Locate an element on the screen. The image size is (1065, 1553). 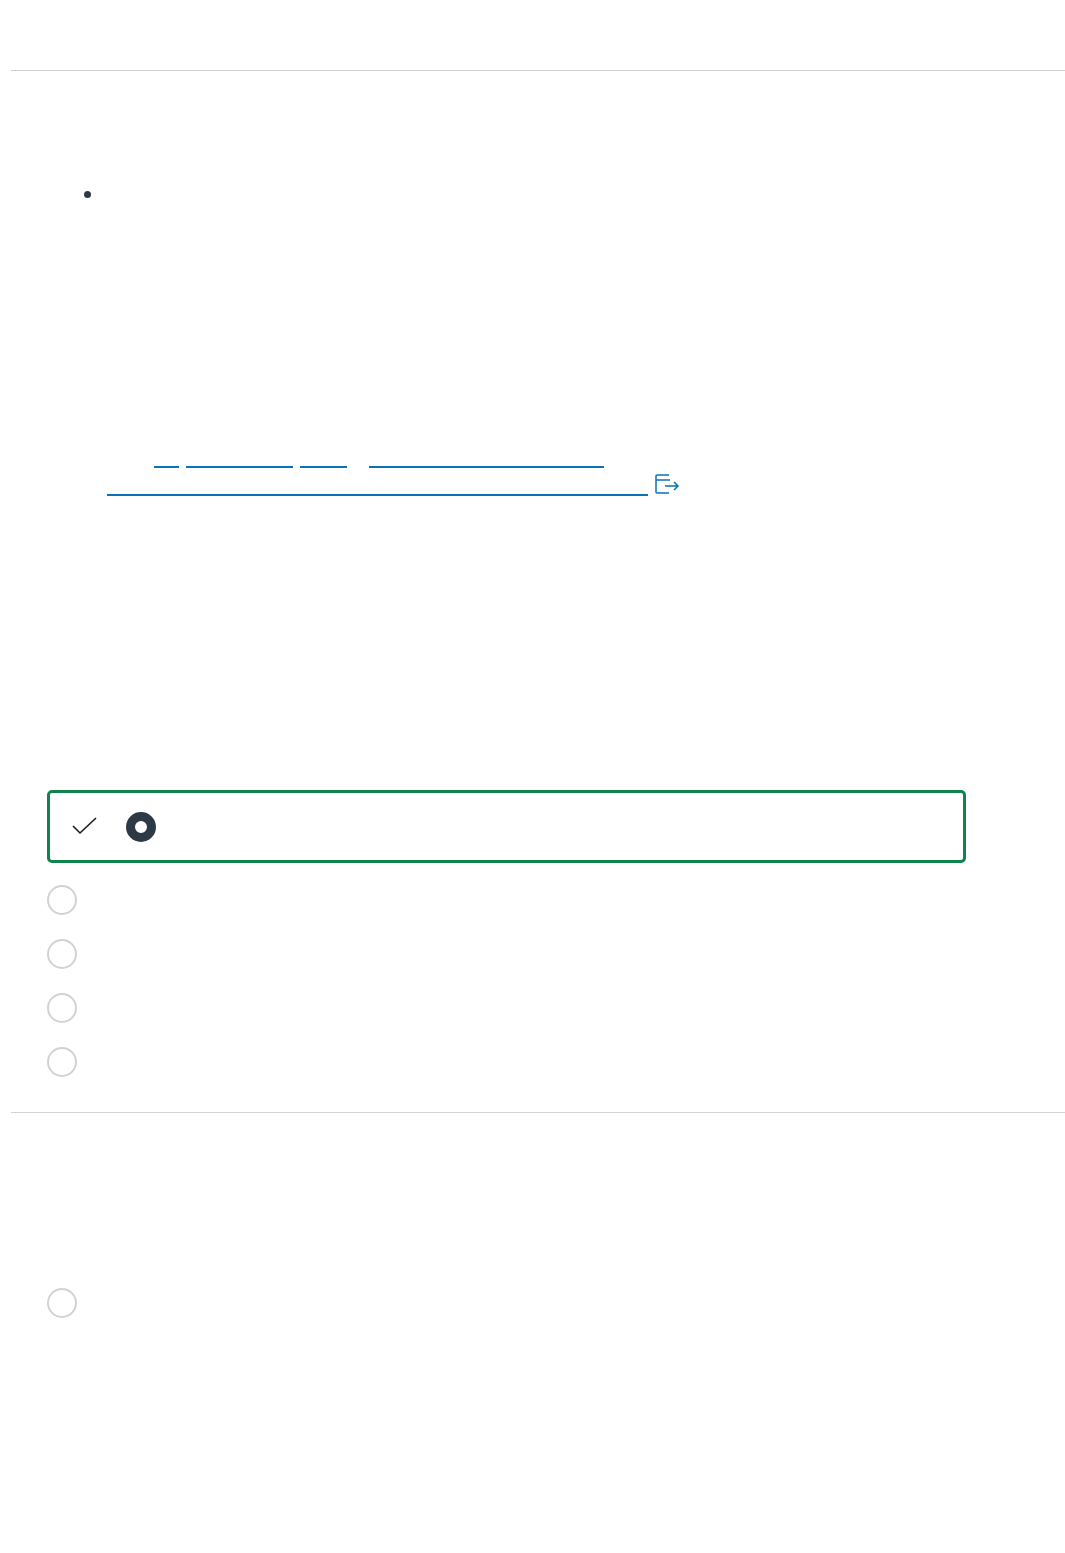
external-link-icon is located at coordinates (667, 484).